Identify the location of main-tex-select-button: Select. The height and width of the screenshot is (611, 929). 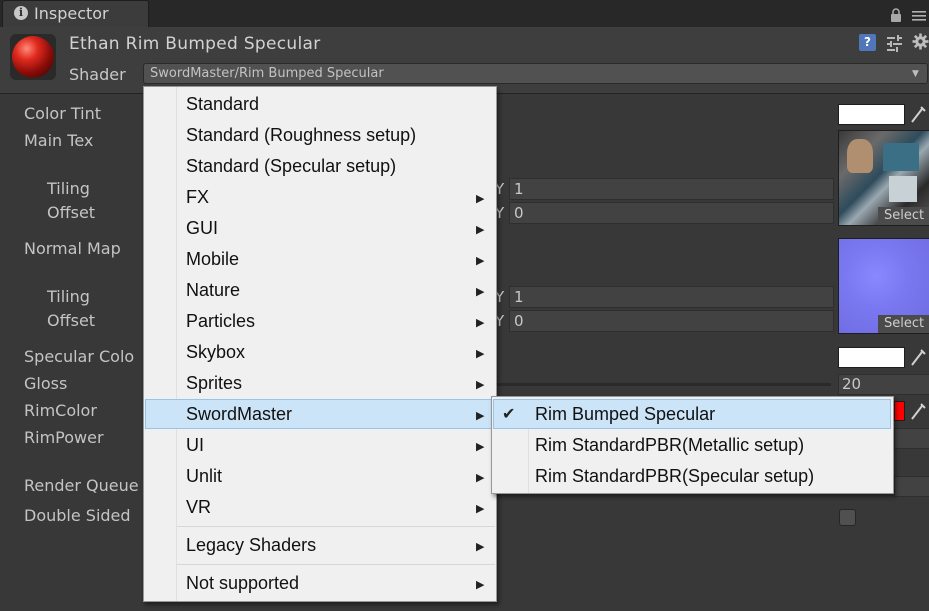
(903, 216).